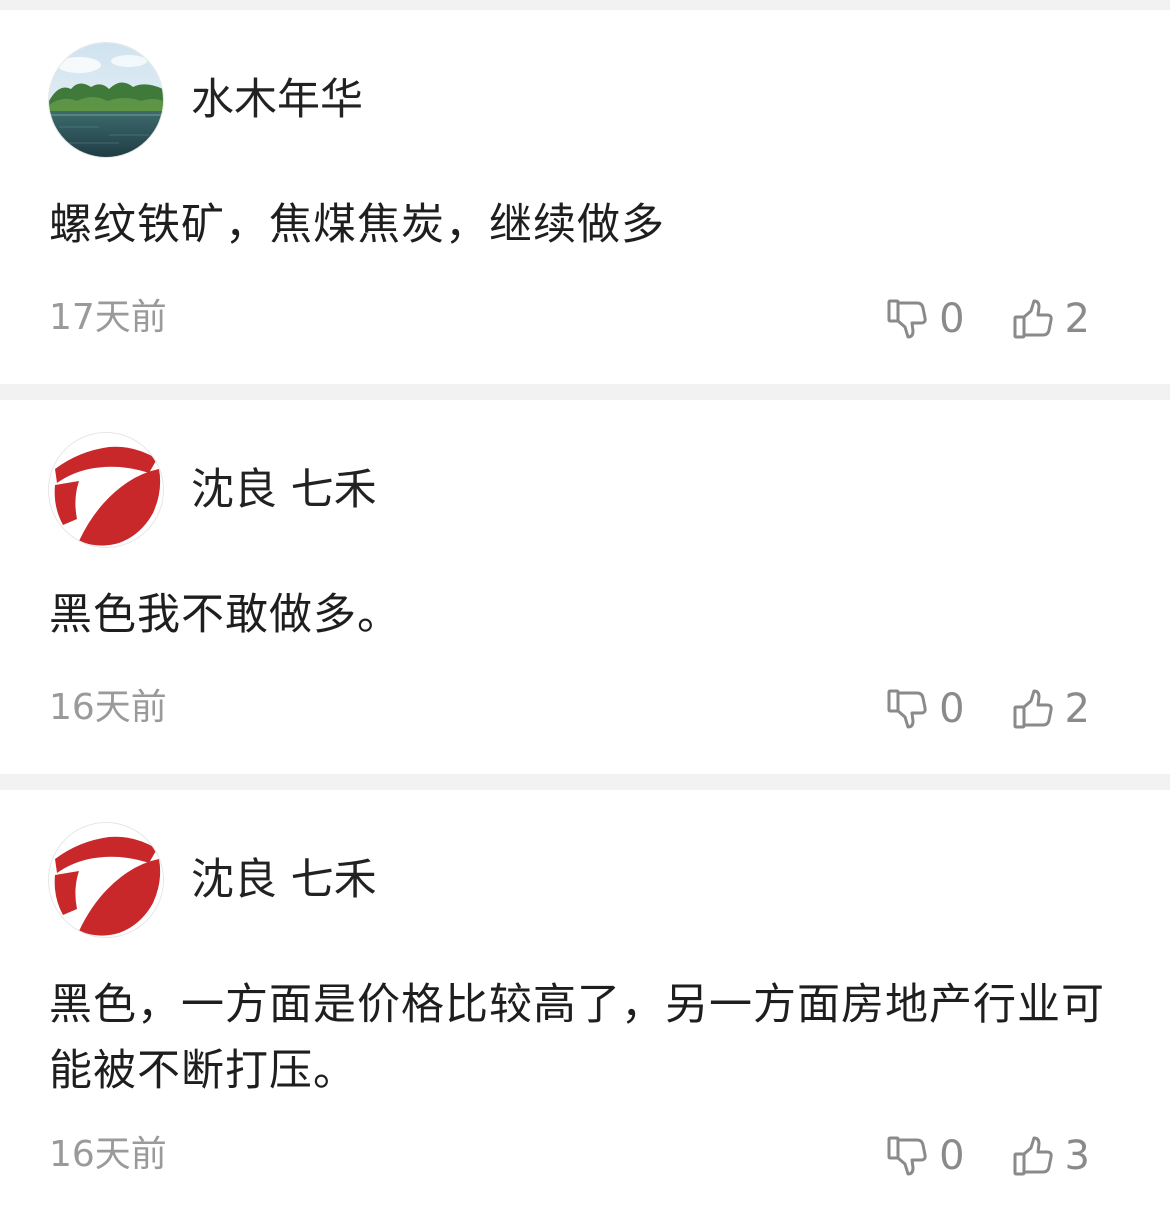  I want to click on comment-time: 17天前, so click(108, 317).